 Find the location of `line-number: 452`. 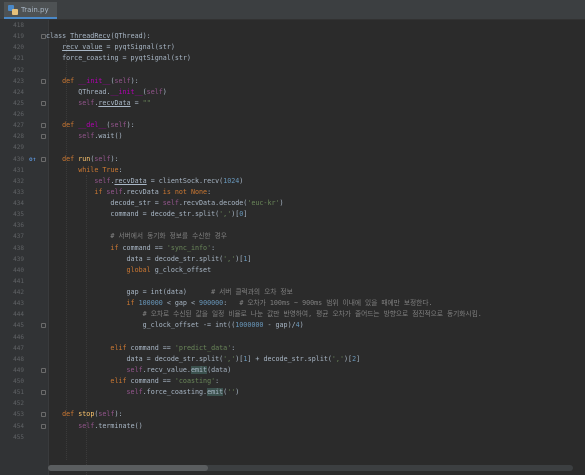

line-number: 452 is located at coordinates (18, 404).